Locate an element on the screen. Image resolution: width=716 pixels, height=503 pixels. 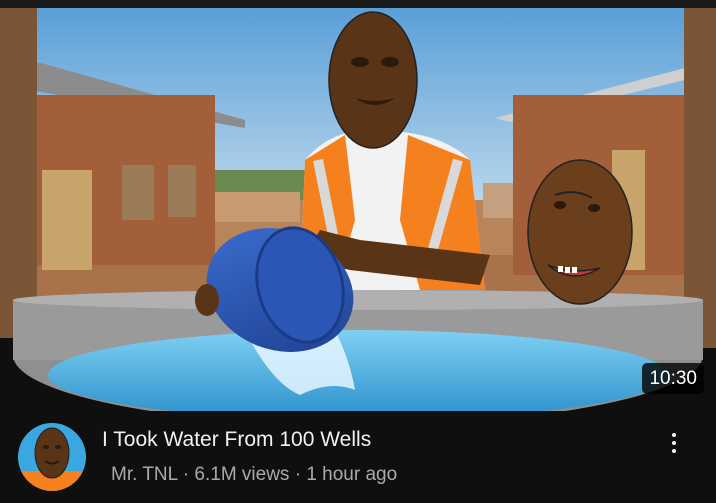
video-subline: Mr. TNL · 6.1M views · 1 hour ago is located at coordinates (254, 475).